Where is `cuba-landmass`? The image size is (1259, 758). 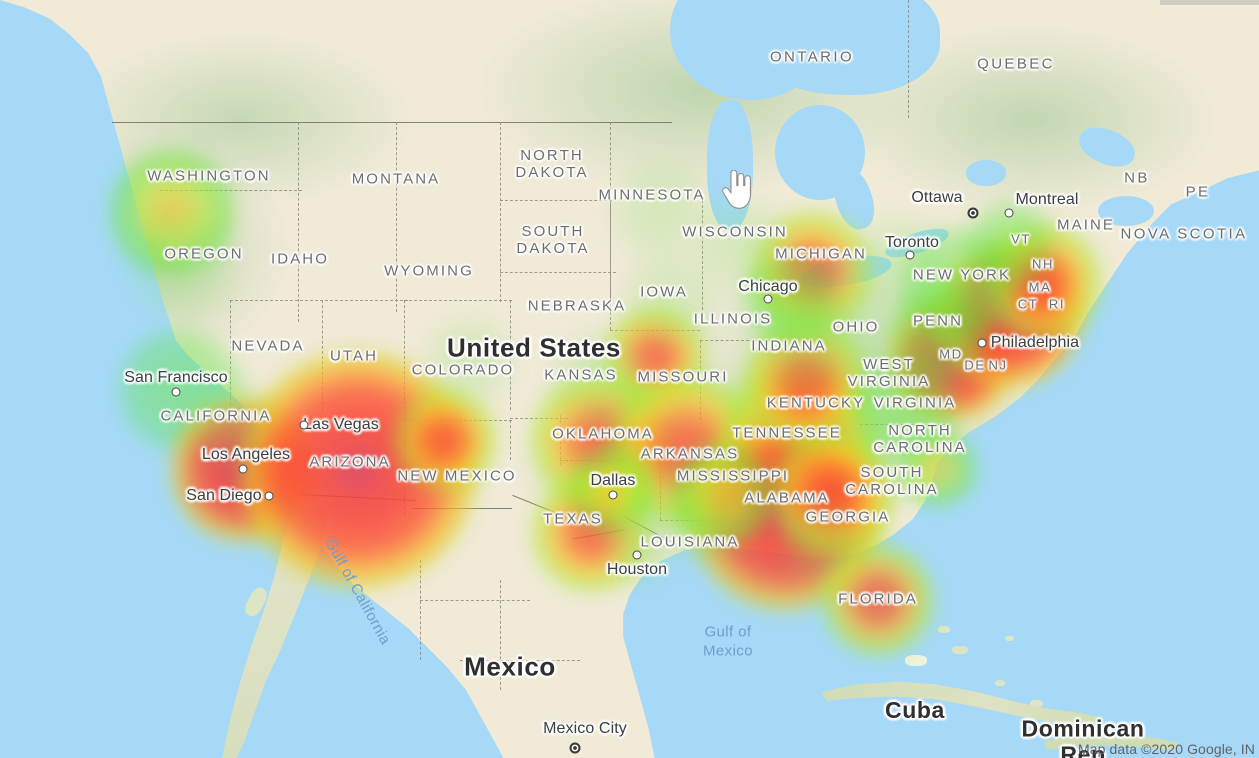
cuba-landmass is located at coordinates (962, 704).